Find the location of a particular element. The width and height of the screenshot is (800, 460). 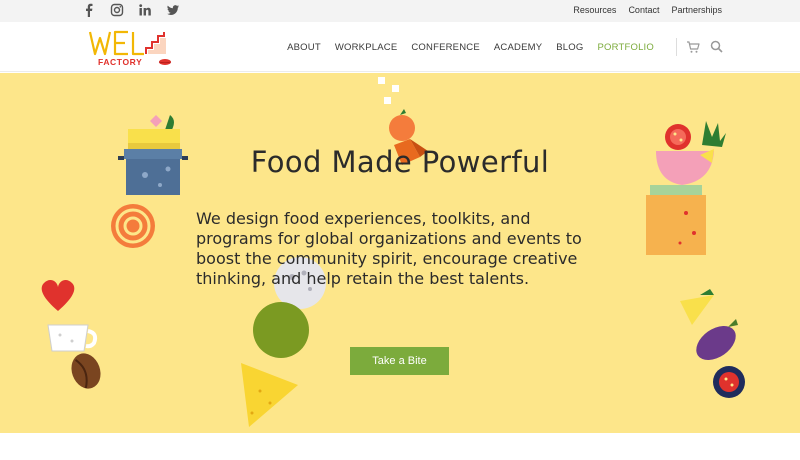

social-links is located at coordinates (131, 10).